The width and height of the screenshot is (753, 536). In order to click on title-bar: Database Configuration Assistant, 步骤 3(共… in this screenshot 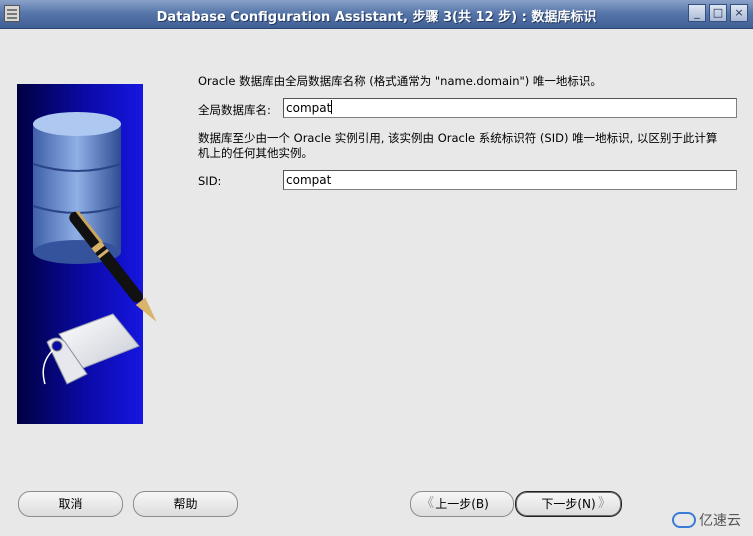, I will do `click(376, 14)`.